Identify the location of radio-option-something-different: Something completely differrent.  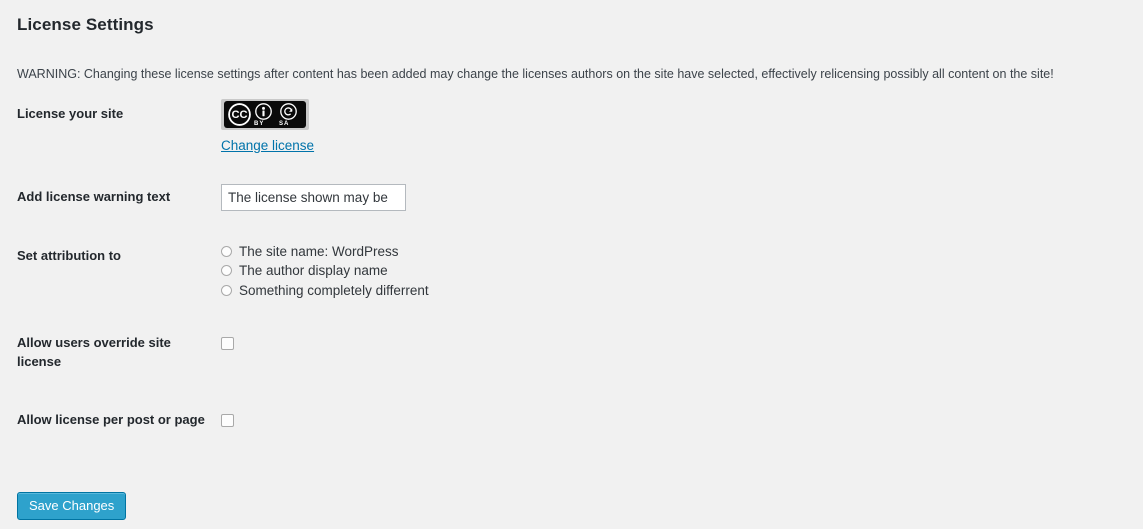
(677, 291).